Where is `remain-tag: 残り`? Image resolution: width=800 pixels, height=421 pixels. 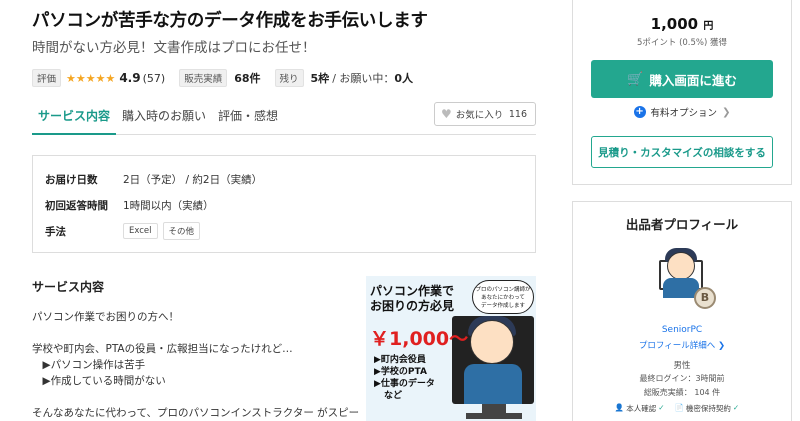
remain-tag: 残り is located at coordinates (289, 78).